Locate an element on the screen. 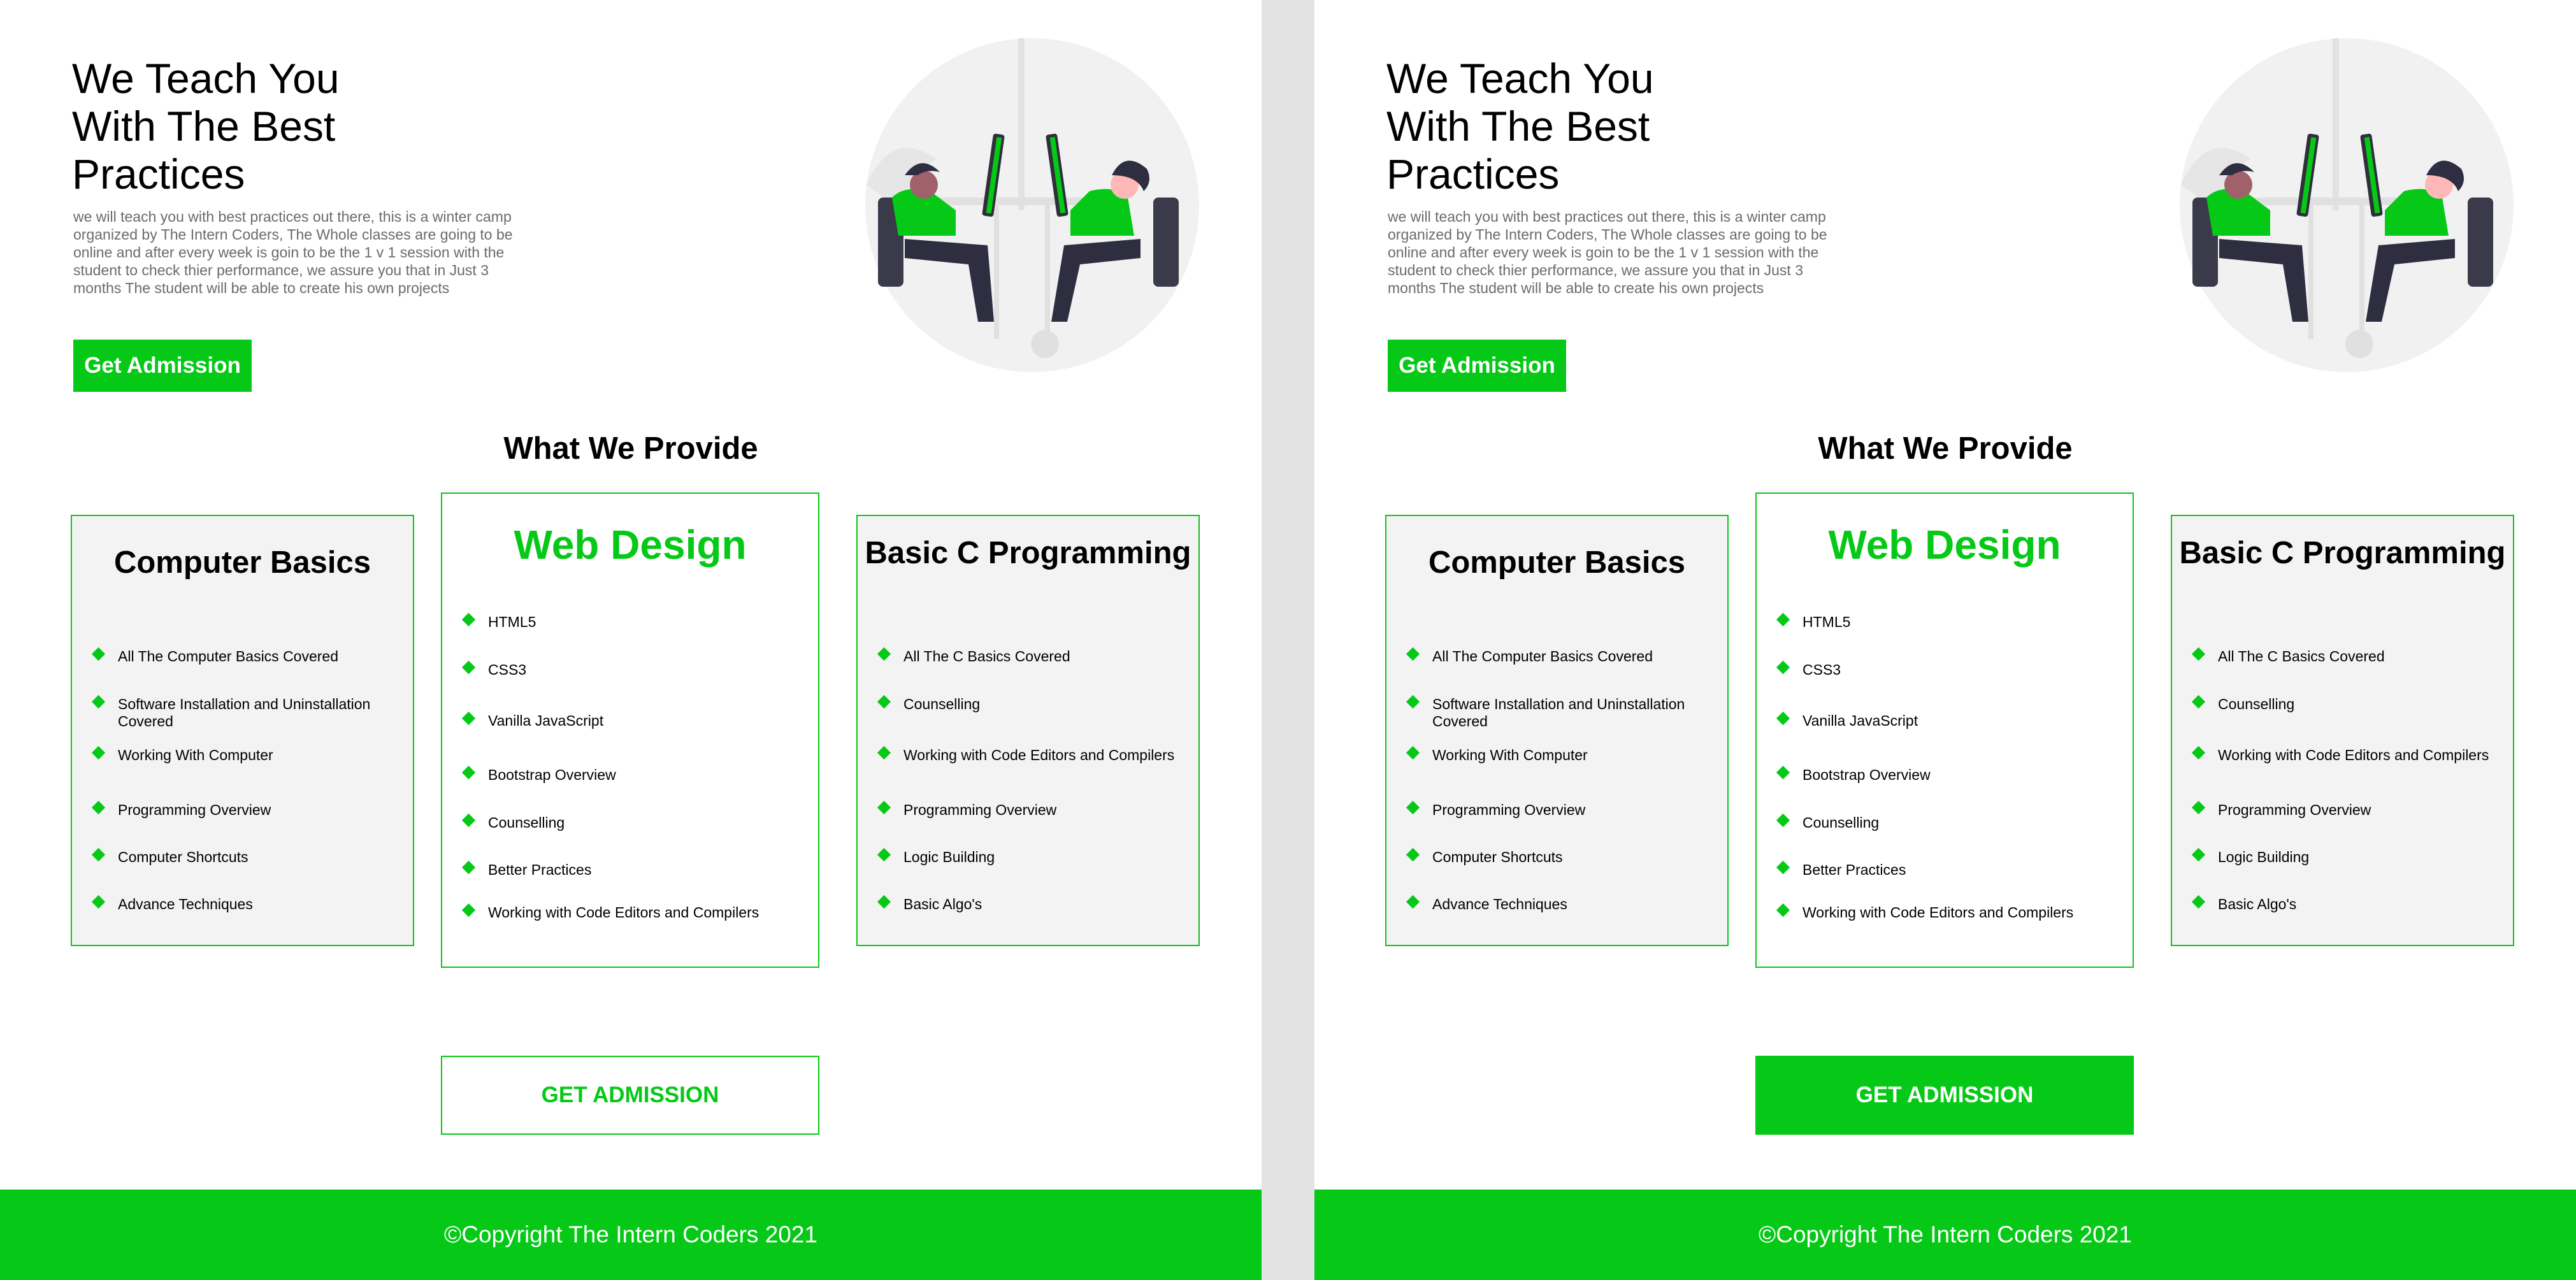  get-admission-outline-button: GET ADMISSION is located at coordinates (630, 1095).